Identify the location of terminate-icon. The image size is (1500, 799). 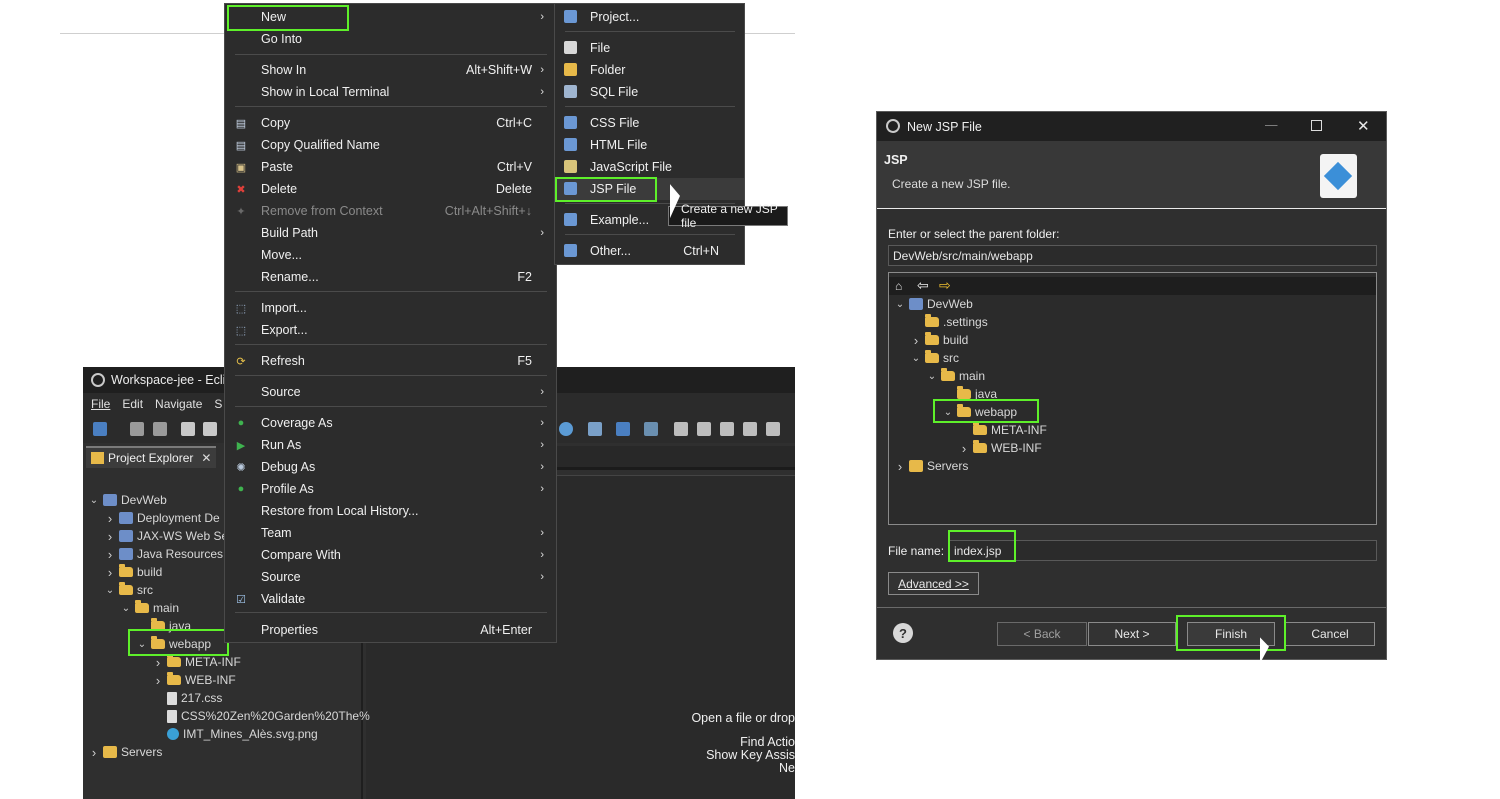
(727, 429).